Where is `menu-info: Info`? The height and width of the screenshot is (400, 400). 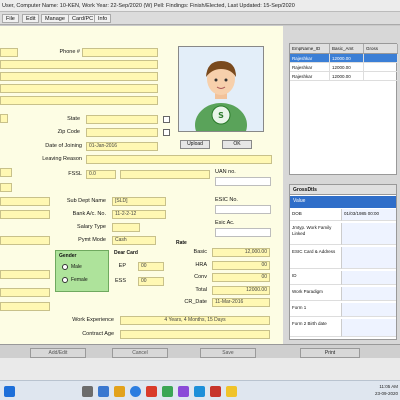 menu-info: Info is located at coordinates (103, 18).